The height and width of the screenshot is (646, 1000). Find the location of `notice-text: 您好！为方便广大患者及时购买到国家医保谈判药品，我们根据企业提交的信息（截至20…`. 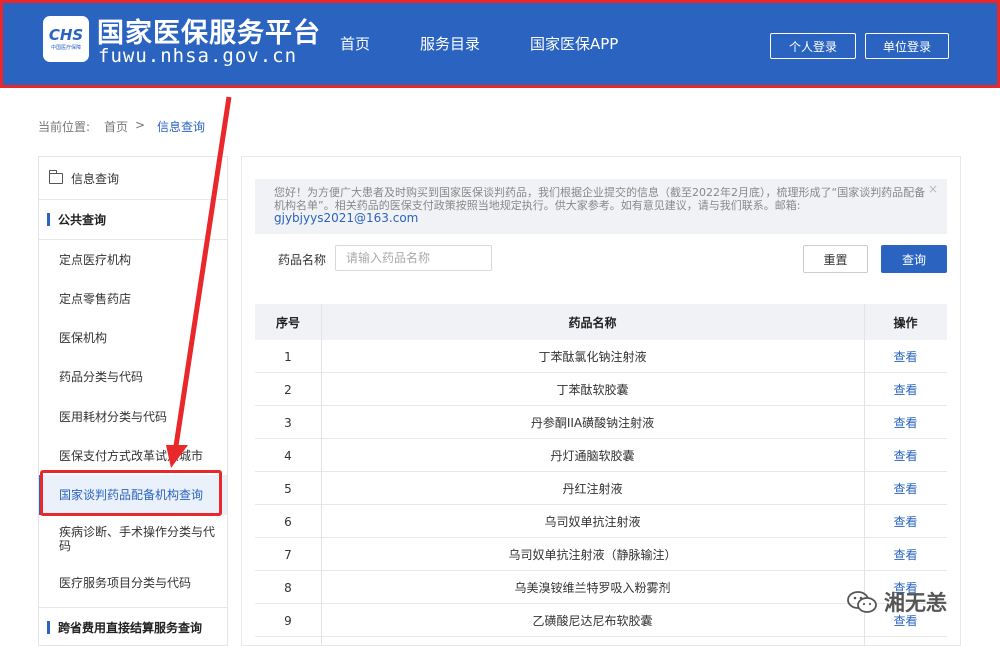

notice-text: 您好！为方便广大患者及时购买到国家医保谈判药品，我们根据企业提交的信息（截至20… is located at coordinates (600, 199).